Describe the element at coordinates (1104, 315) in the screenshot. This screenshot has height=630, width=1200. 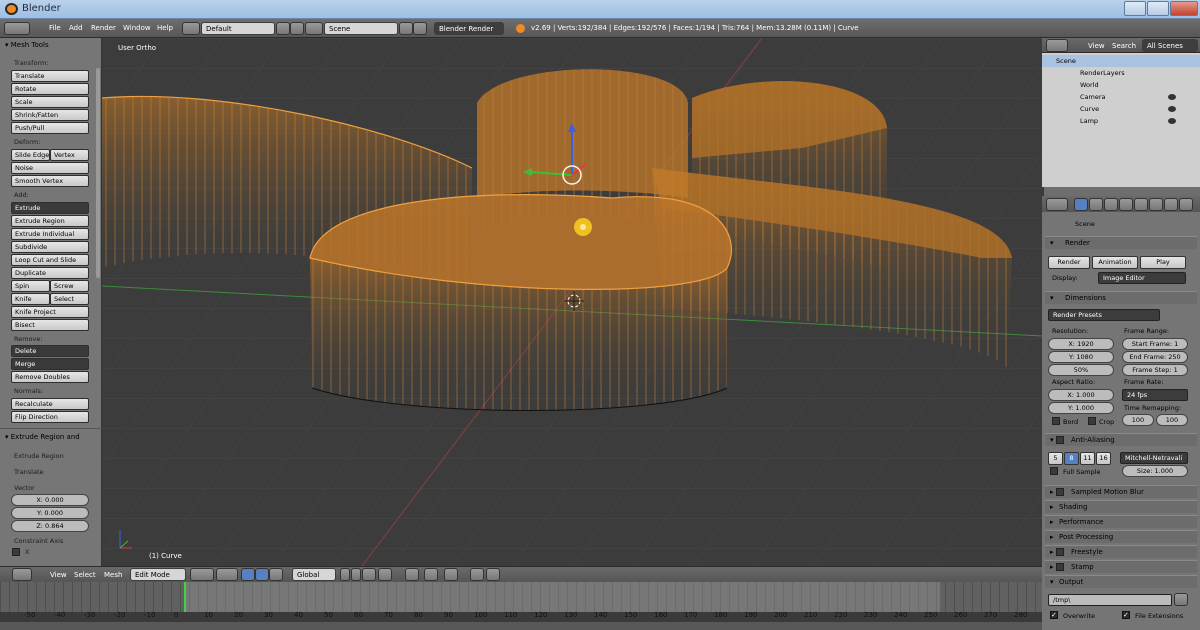
I see `render-presets-select: Render Presets` at that location.